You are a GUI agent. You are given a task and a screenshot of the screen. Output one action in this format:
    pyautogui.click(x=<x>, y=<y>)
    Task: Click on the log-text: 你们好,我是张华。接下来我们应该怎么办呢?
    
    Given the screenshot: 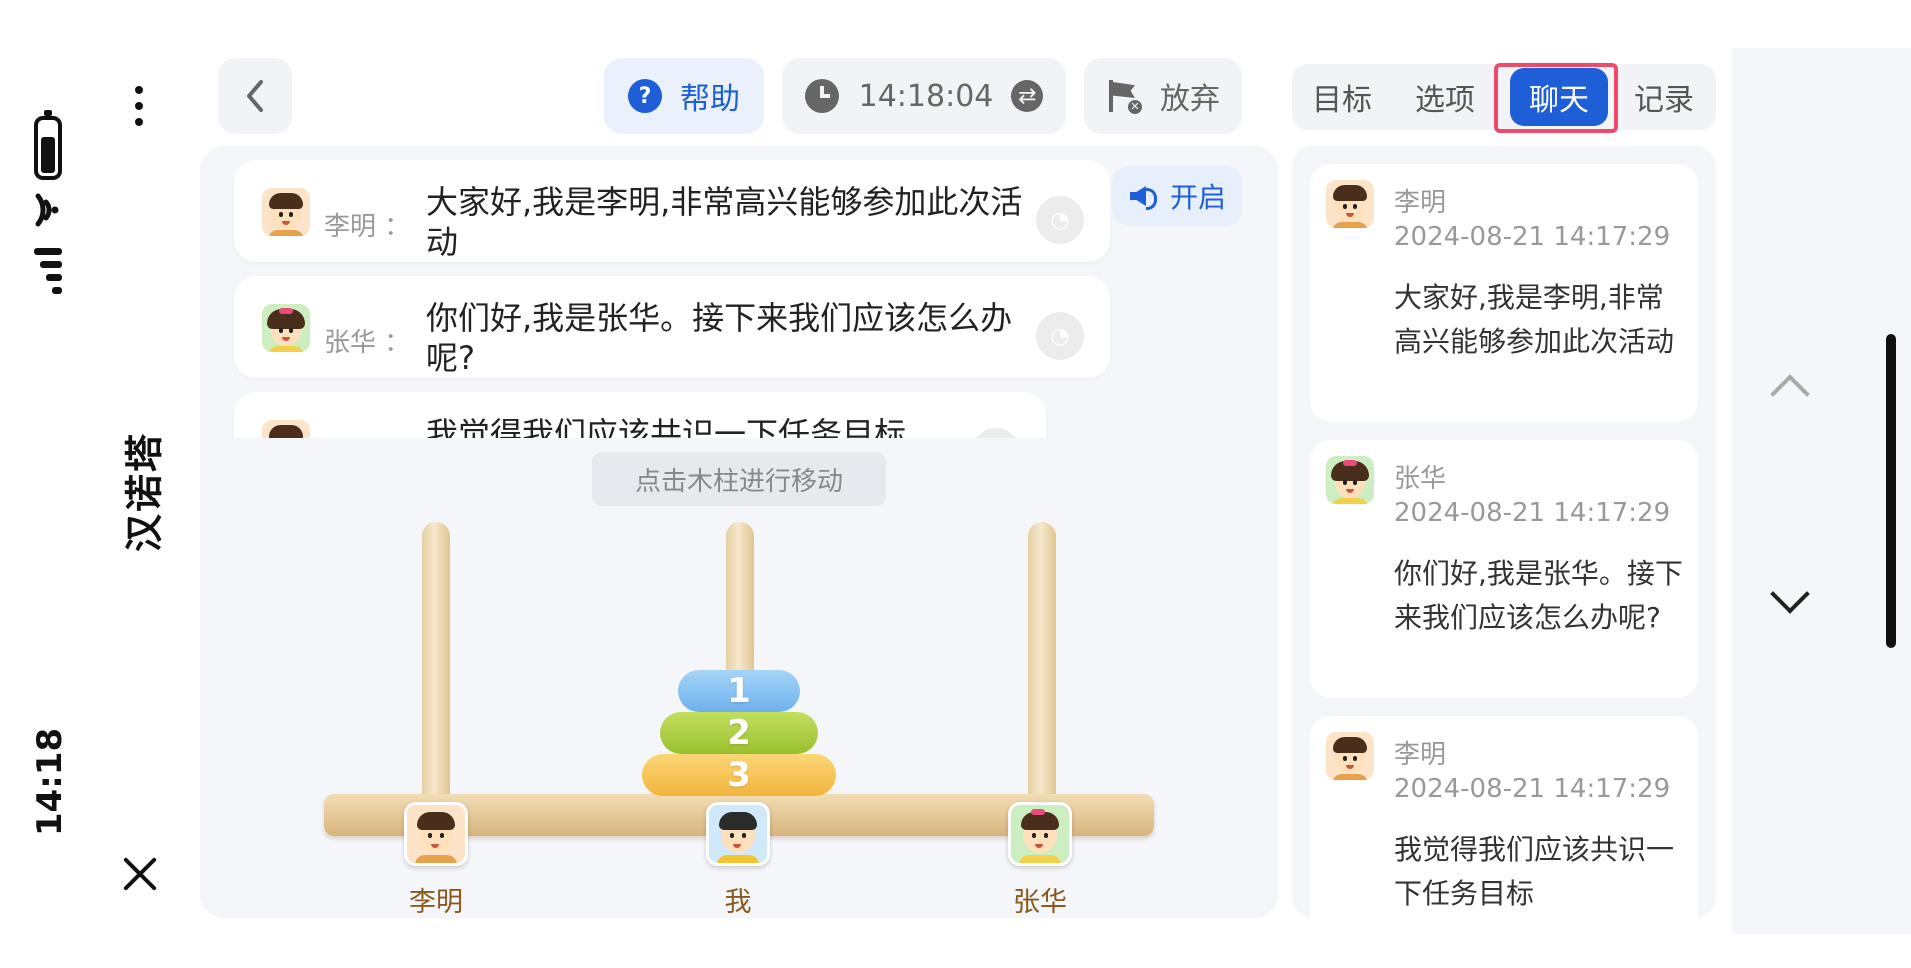 What is the action you would take?
    pyautogui.click(x=1538, y=595)
    